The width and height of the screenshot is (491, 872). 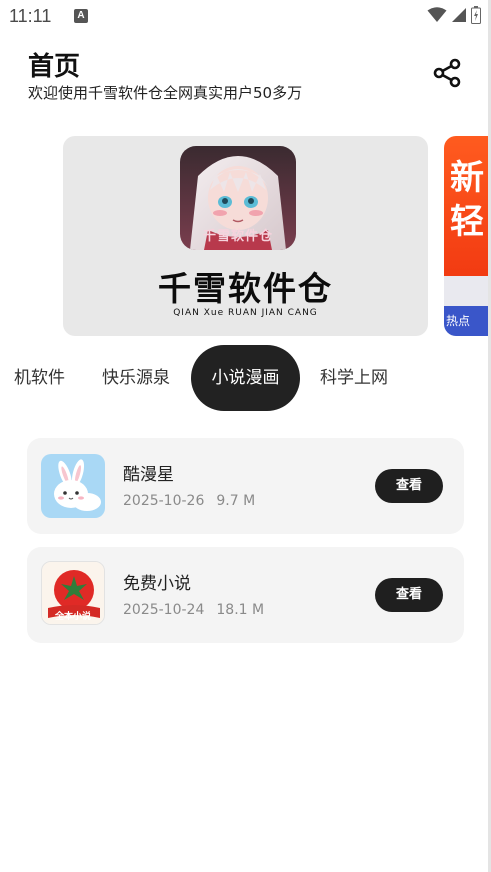 What do you see at coordinates (44, 378) in the screenshot?
I see `tab-partial: 机软件` at bounding box center [44, 378].